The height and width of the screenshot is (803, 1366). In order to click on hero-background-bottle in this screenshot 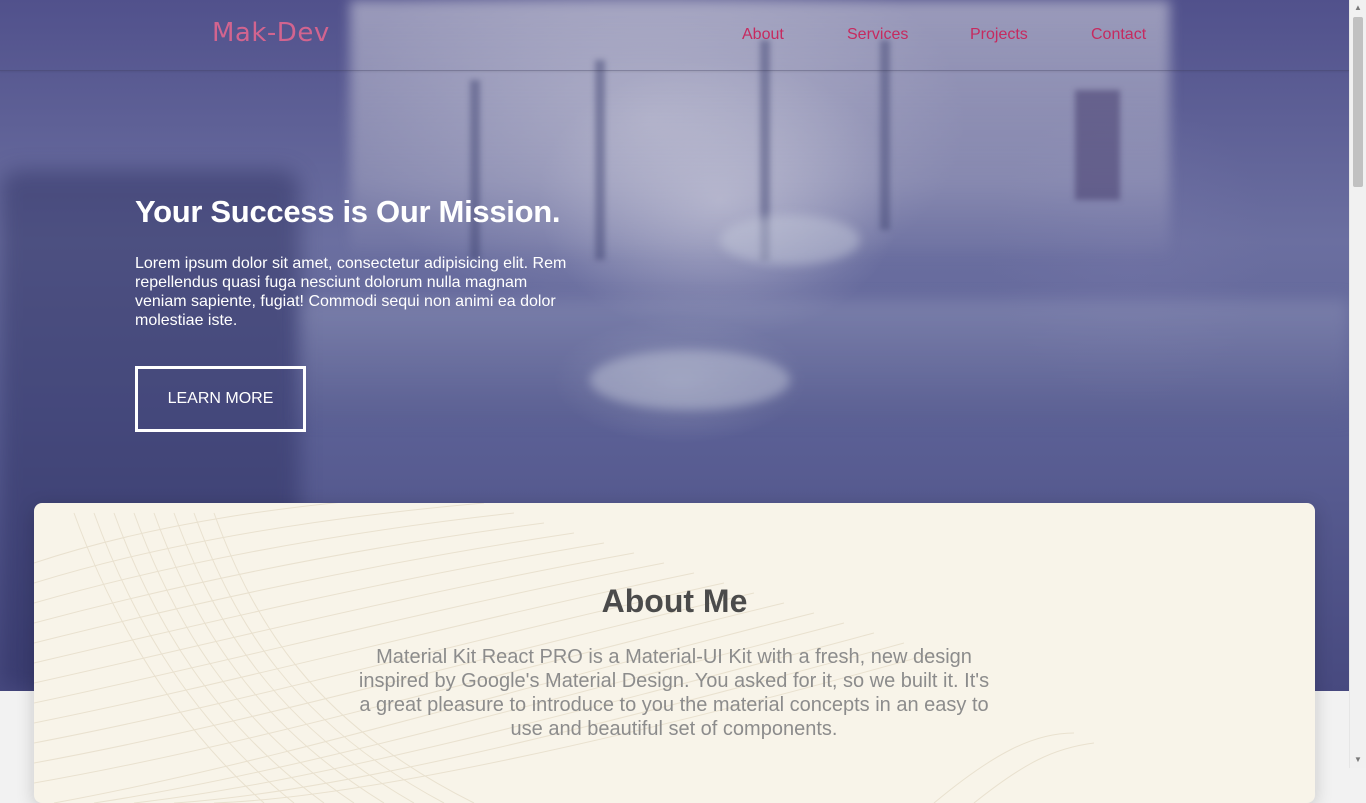, I will do `click(1097, 145)`.